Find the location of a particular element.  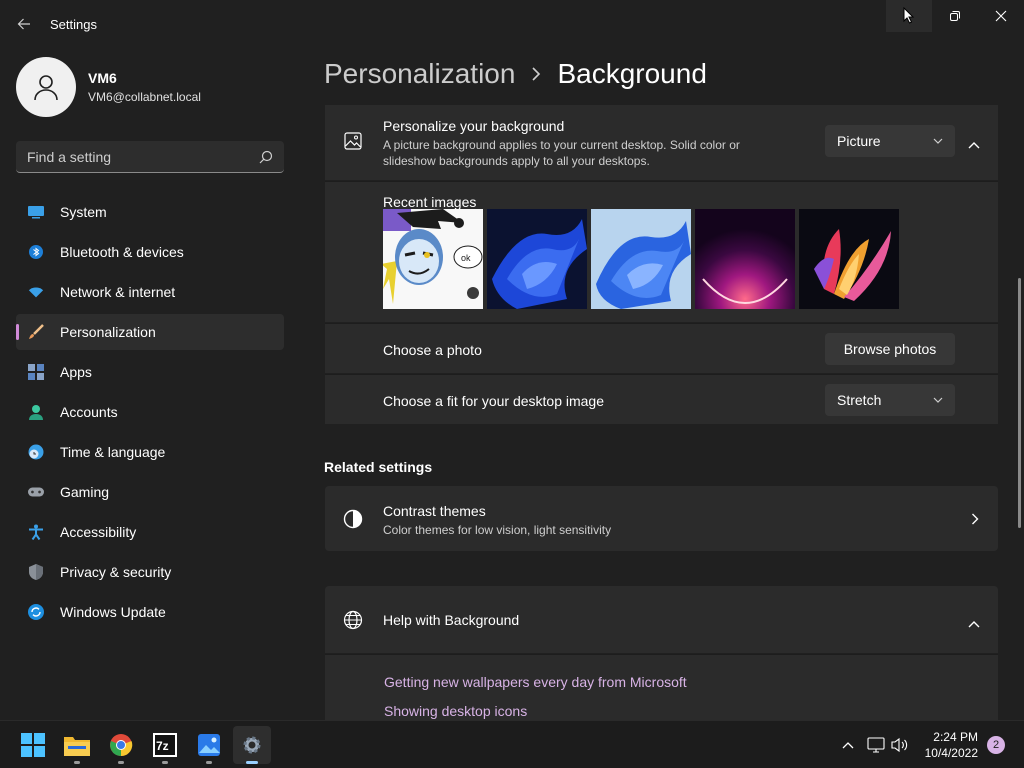

search-icon is located at coordinates (266, 157).